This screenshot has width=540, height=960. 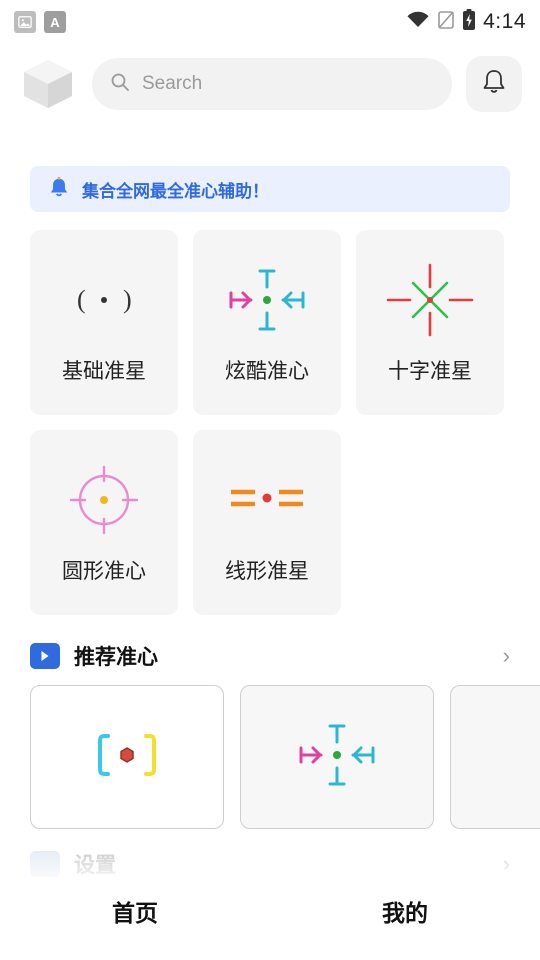 I want to click on status-bar: A 4:14, so click(x=270, y=22).